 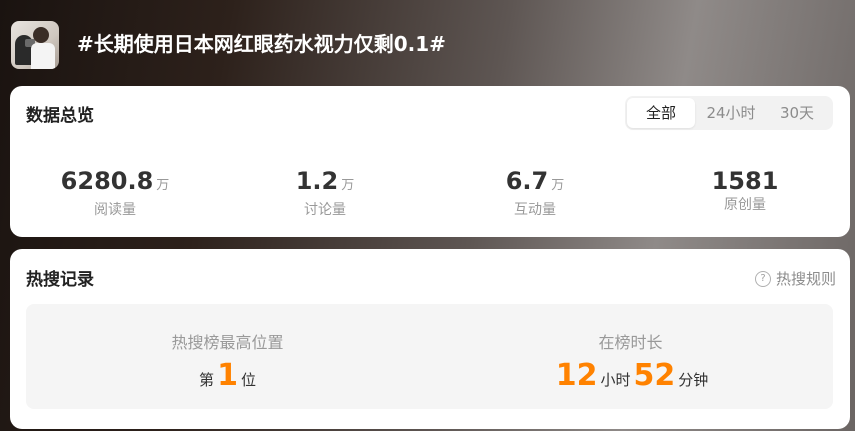 What do you see at coordinates (576, 375) in the screenshot?
I see `duration-hours: 12` at bounding box center [576, 375].